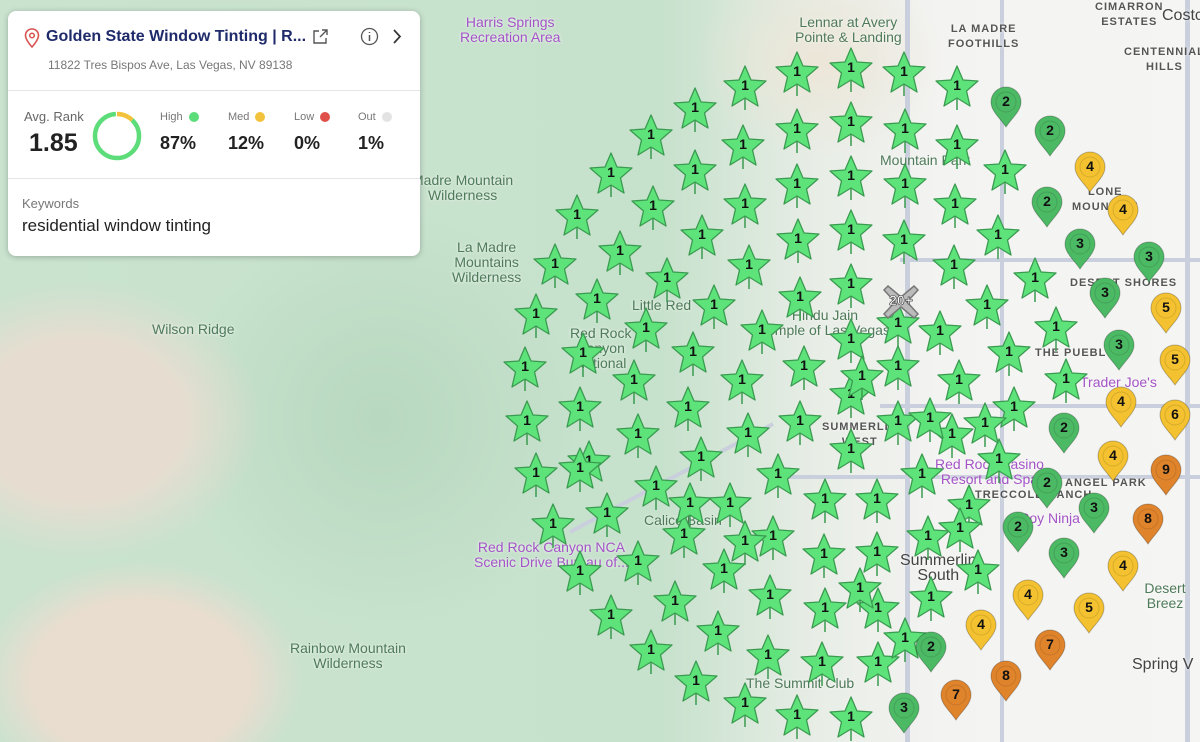 The height and width of the screenshot is (742, 1200). Describe the element at coordinates (901, 302) in the screenshot. I see `cluster-marker: 20+` at that location.